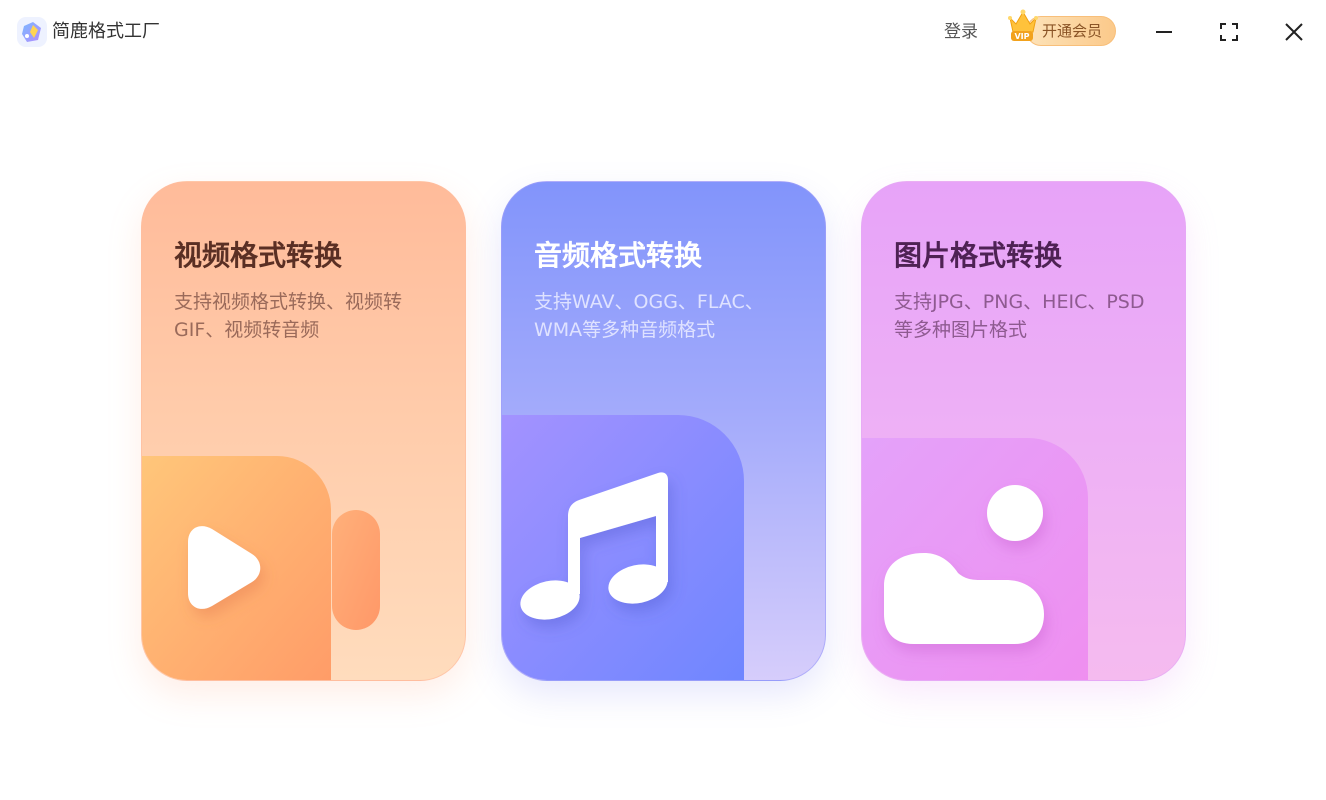  Describe the element at coordinates (288, 316) in the screenshot. I see `card-description: 支持视频格式转换、视频转GIF、视频转音频` at that location.